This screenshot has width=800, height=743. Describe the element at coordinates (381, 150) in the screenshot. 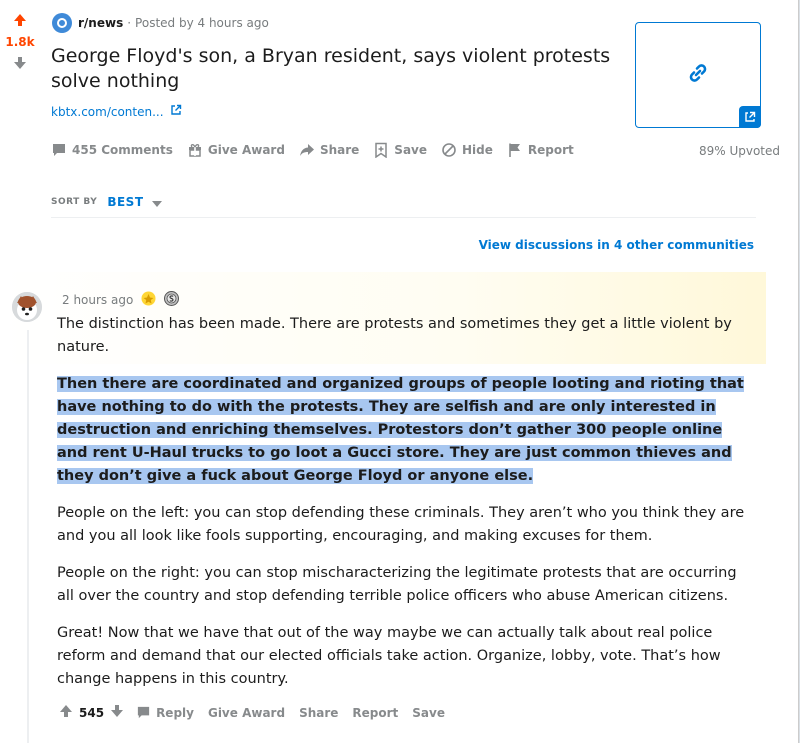

I see `bookmark-plus-icon` at that location.